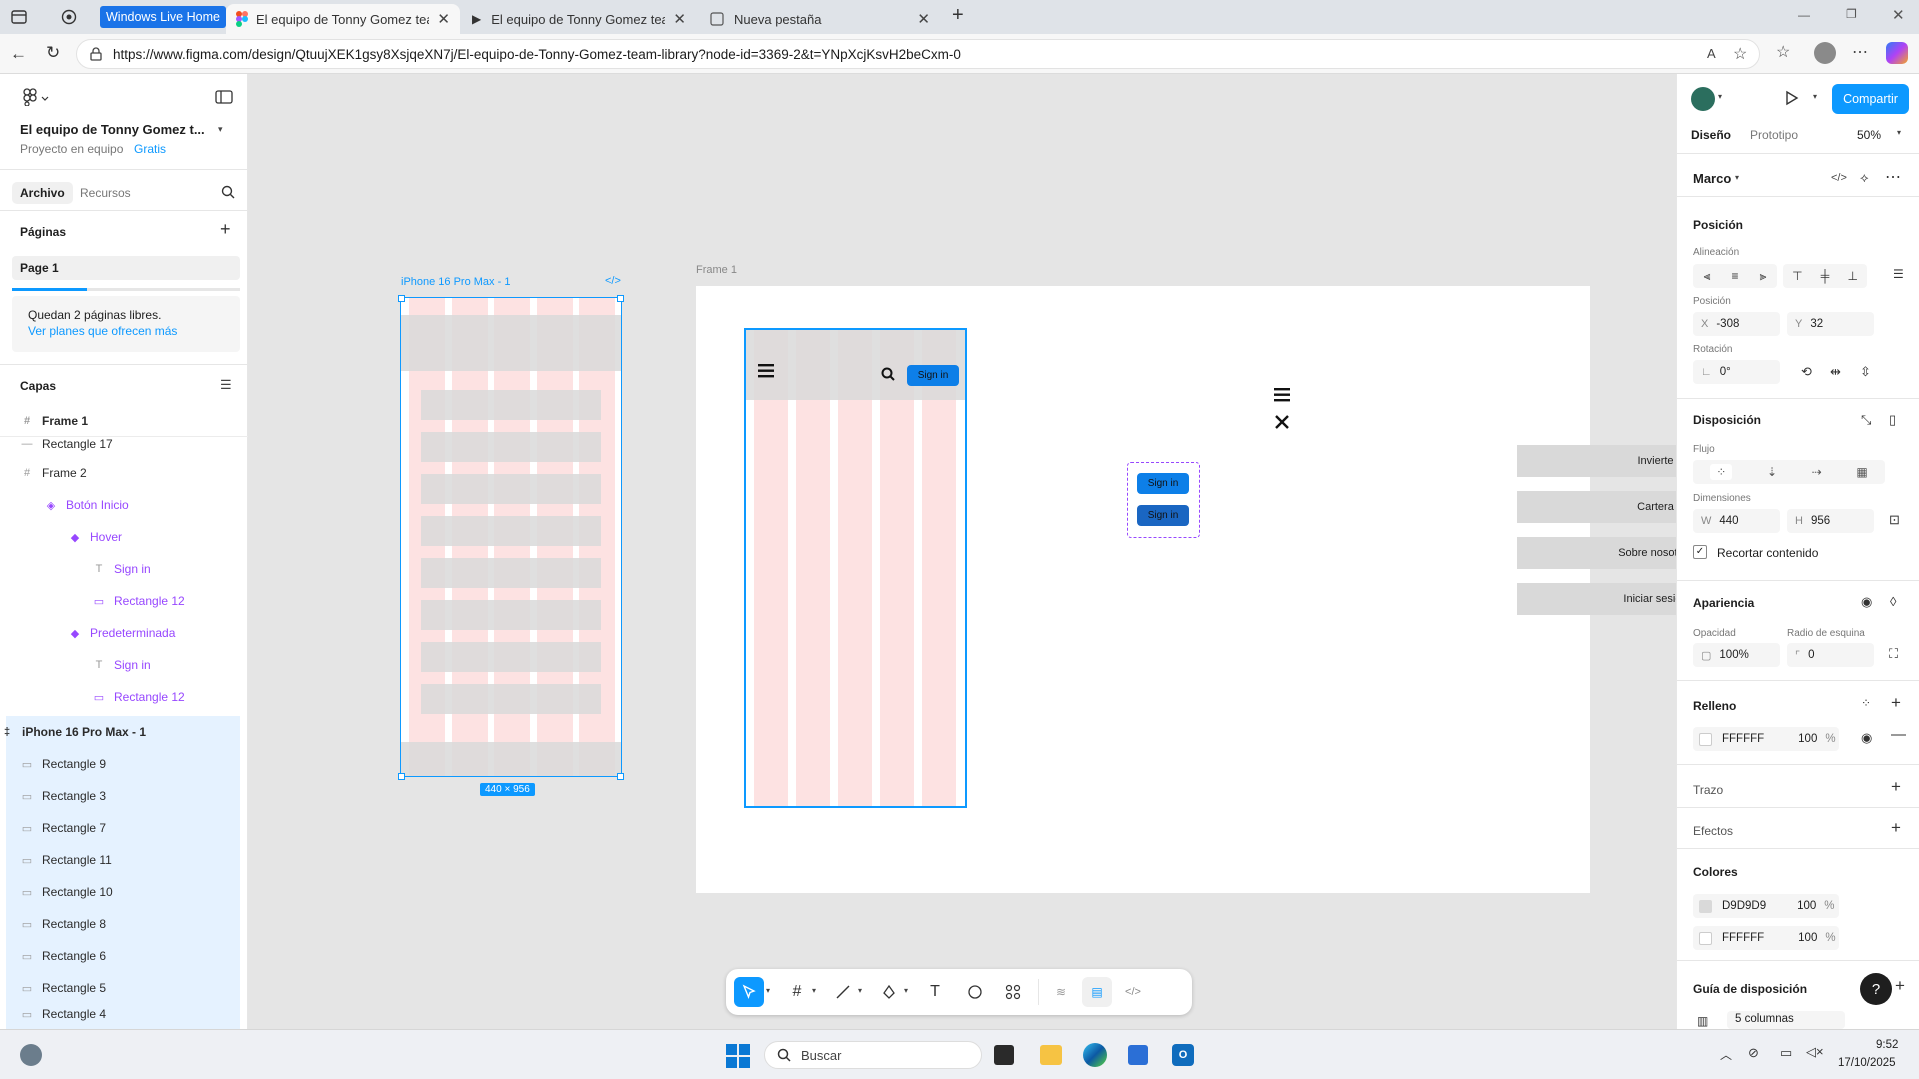 The width and height of the screenshot is (1919, 1079). What do you see at coordinates (1282, 422) in the screenshot?
I see `close-icon` at bounding box center [1282, 422].